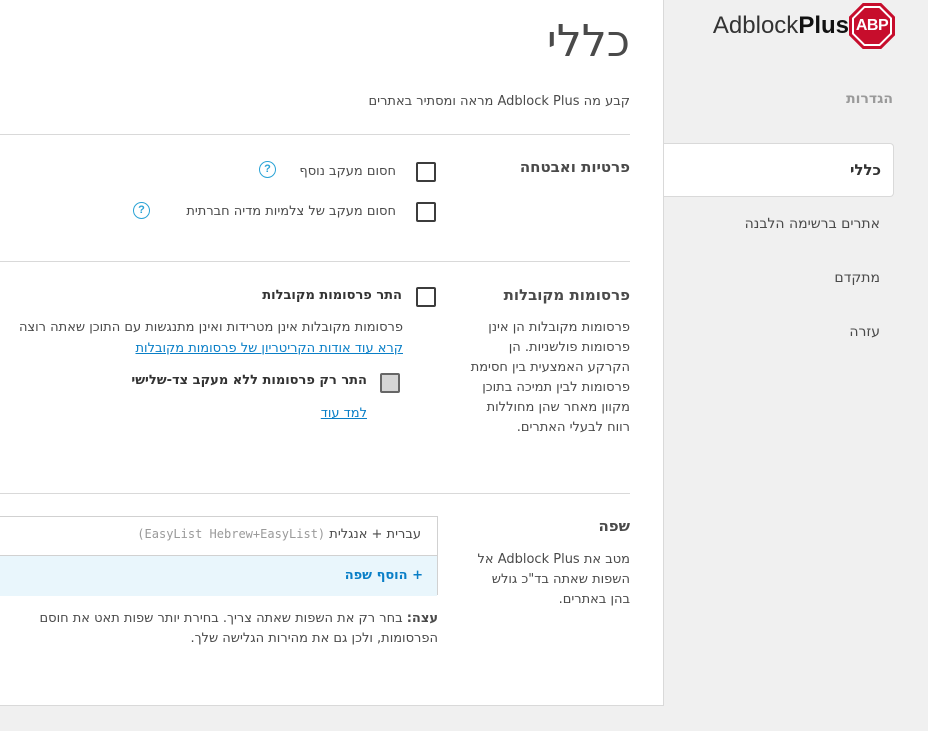  Describe the element at coordinates (869, 99) in the screenshot. I see `sidebar-heading: הגדרות` at that location.